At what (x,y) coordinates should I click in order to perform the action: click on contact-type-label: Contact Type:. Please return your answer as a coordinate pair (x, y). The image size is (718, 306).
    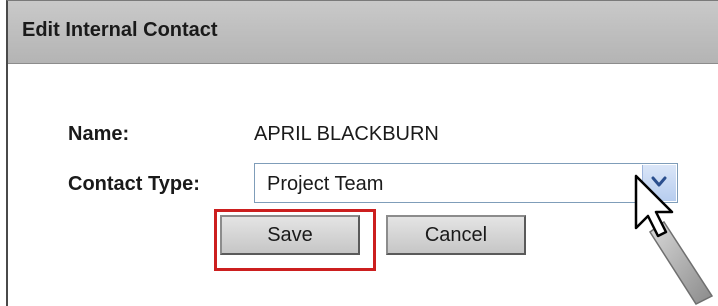
    Looking at the image, I should click on (134, 184).